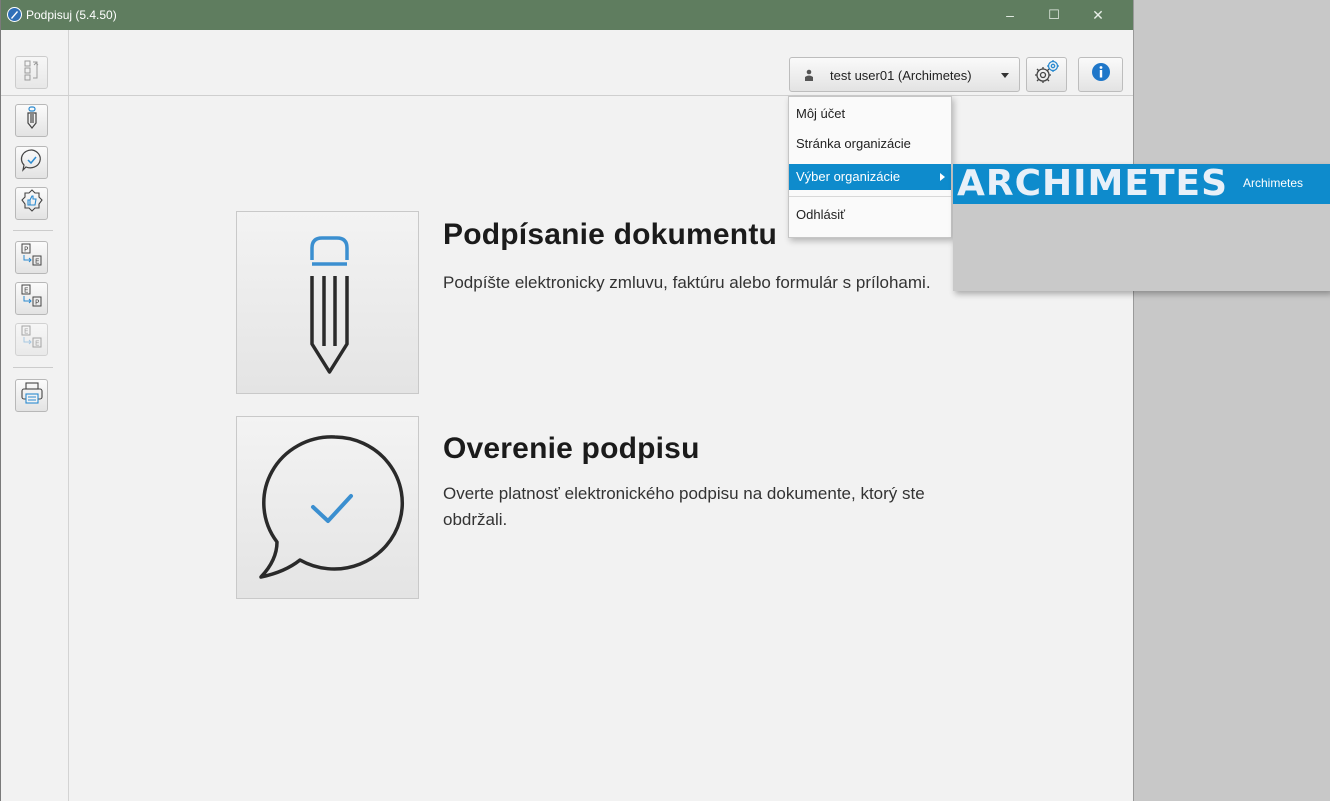 The height and width of the screenshot is (801, 1330). Describe the element at coordinates (35, 448) in the screenshot. I see `sidebar: P E E P E E` at that location.